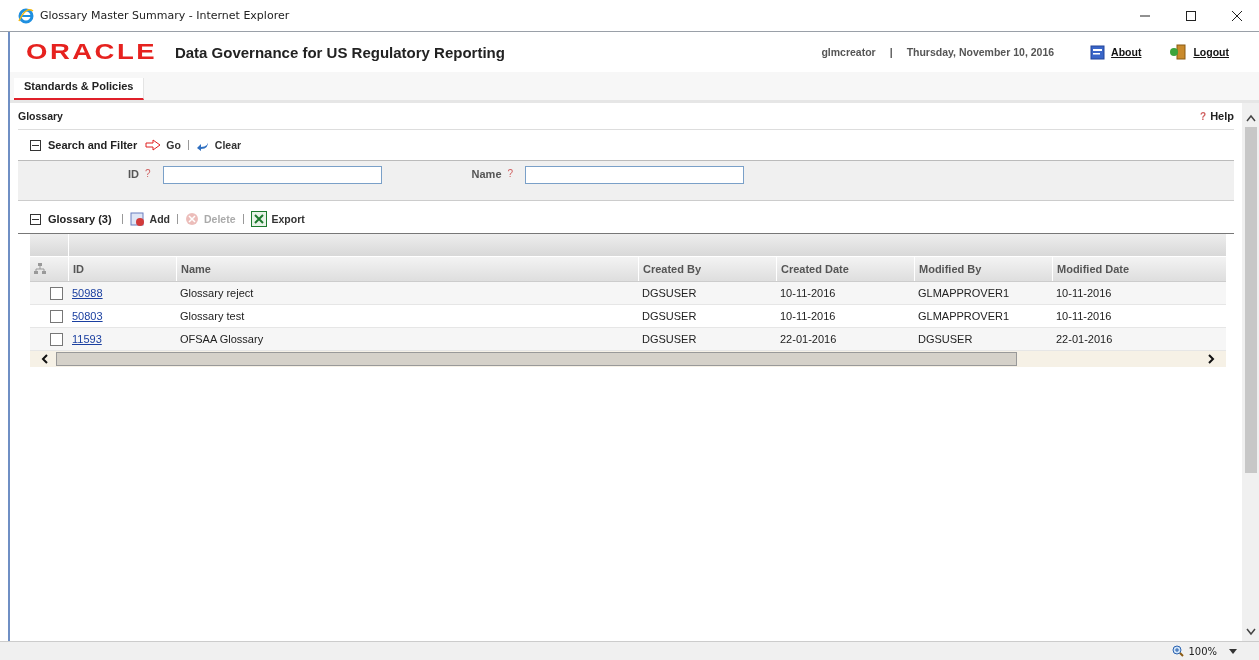 This screenshot has width=1259, height=660. I want to click on toolbar-link: Go, so click(173, 145).